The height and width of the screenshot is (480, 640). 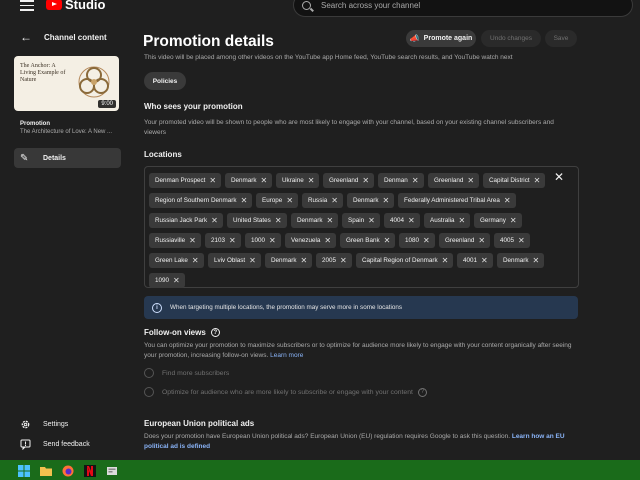 I want to click on location-chip: Capital Region of Denmark ✕, so click(x=405, y=260).